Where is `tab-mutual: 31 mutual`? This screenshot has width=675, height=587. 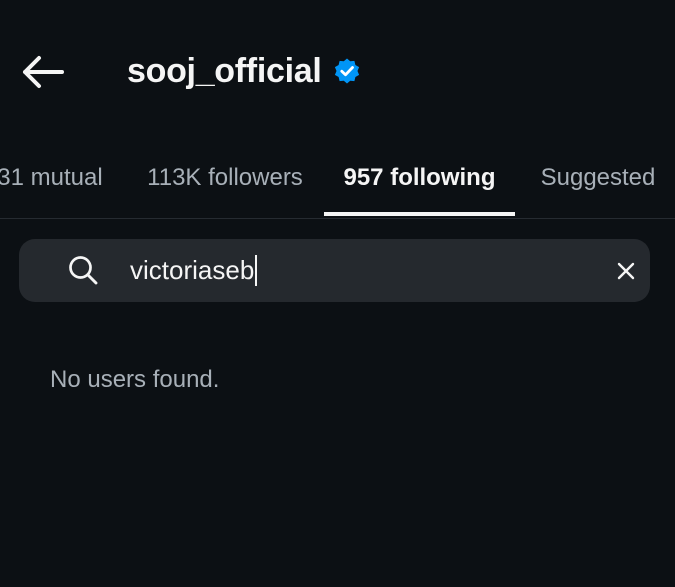 tab-mutual: 31 mutual is located at coordinates (51, 178).